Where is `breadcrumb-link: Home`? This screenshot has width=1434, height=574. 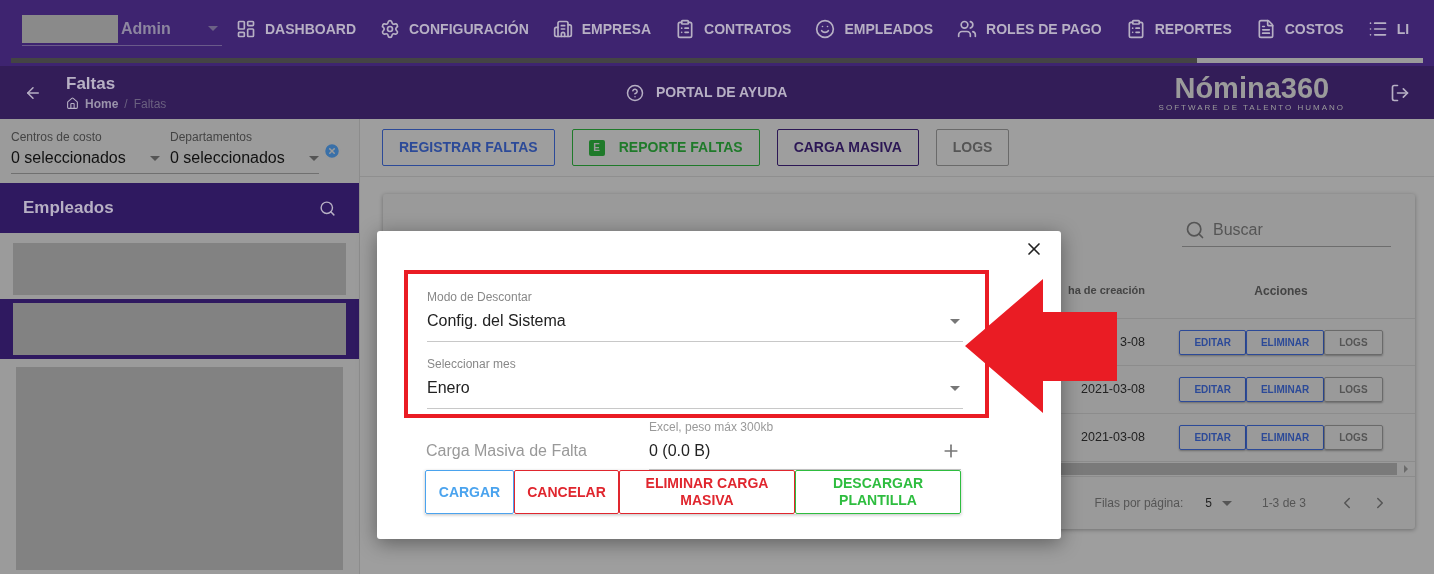
breadcrumb-link: Home is located at coordinates (102, 103).